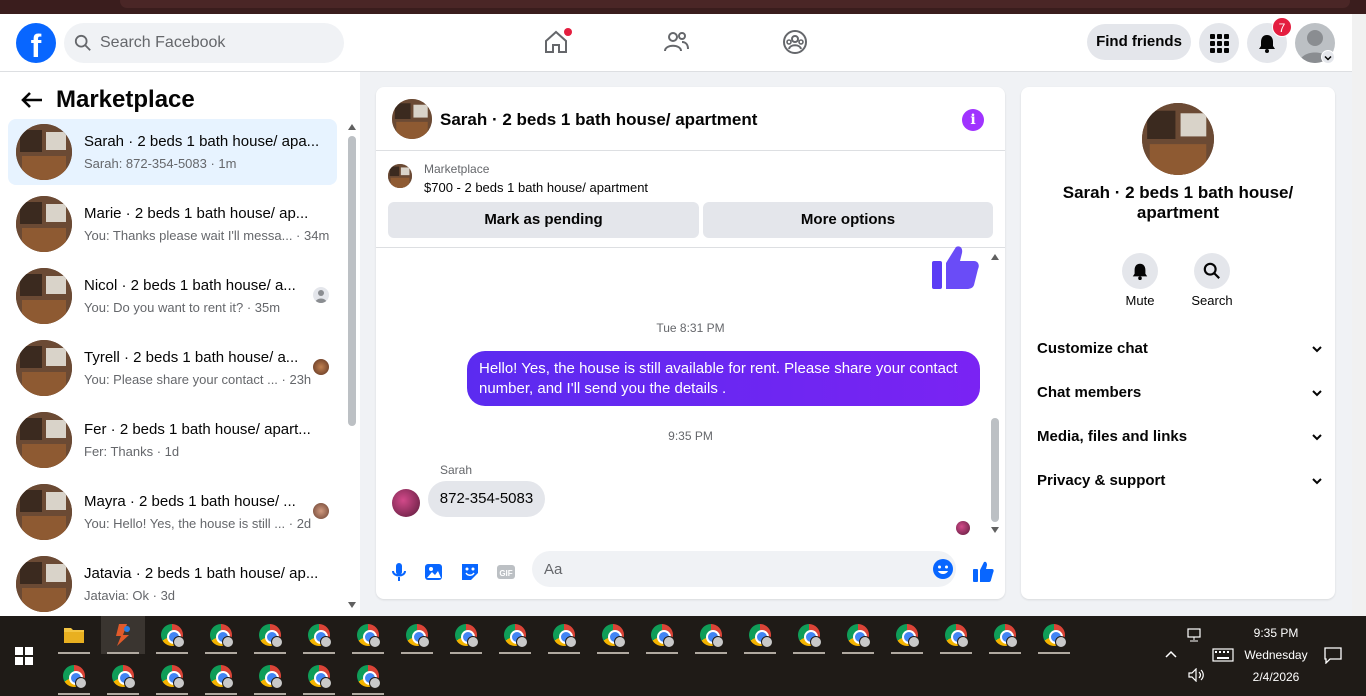 This screenshot has height=696, width=1366. I want to click on chat-scroll-thumb, so click(995, 470).